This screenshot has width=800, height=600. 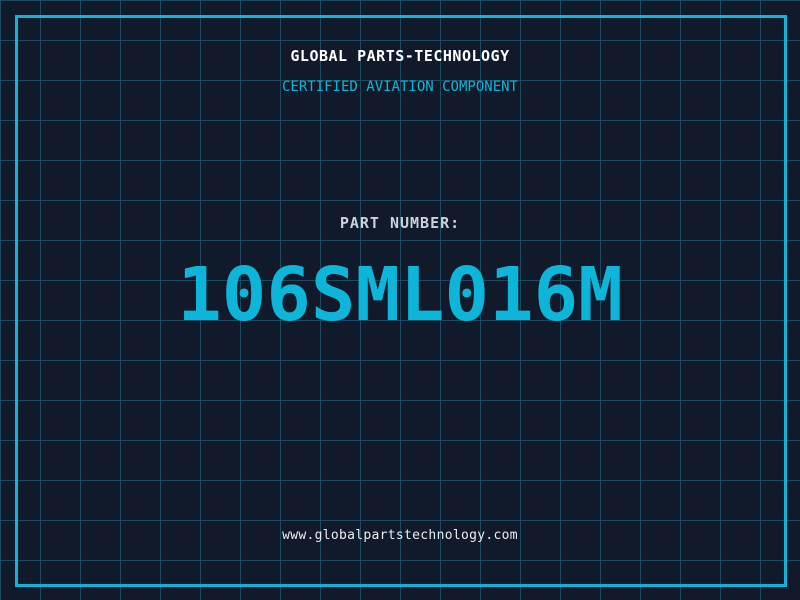 I want to click on company-title: GLOBAL PARTS-TECHNOLOGY, so click(x=400, y=56).